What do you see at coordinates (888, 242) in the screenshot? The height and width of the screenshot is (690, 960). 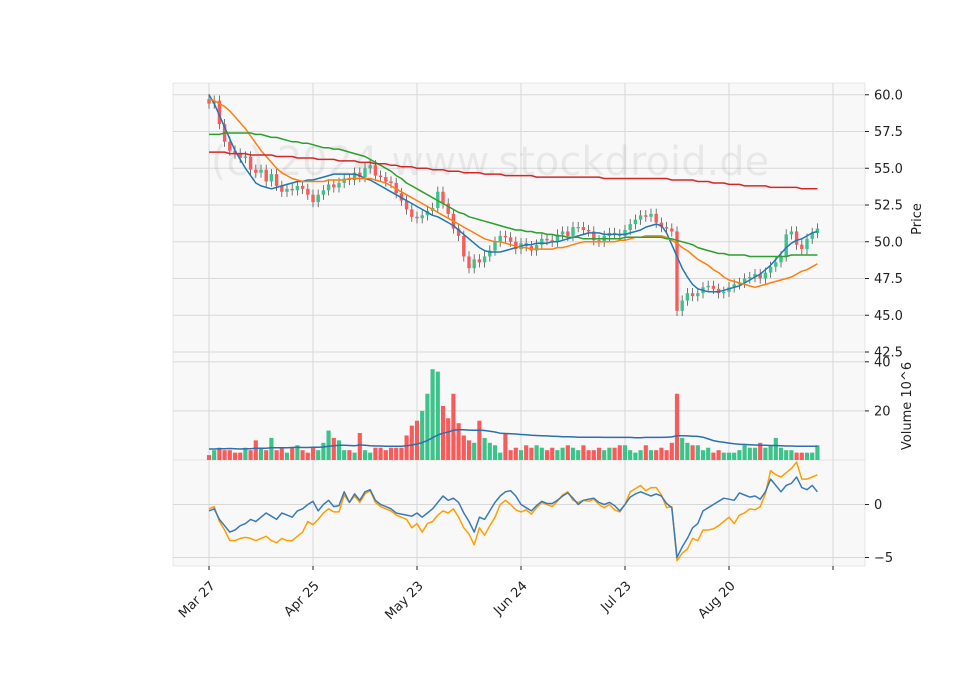 I see `price-tick-label: 50.0` at bounding box center [888, 242].